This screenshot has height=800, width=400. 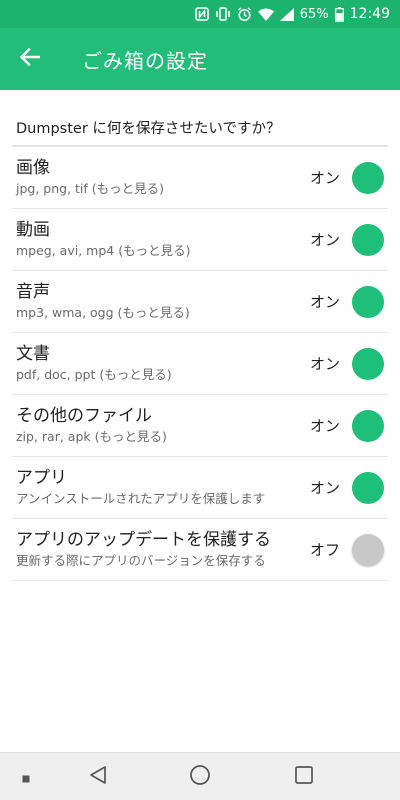 I want to click on setting-row-audio: 音声 mp3, wma, ogg (もっと見る) オン, so click(x=200, y=302).